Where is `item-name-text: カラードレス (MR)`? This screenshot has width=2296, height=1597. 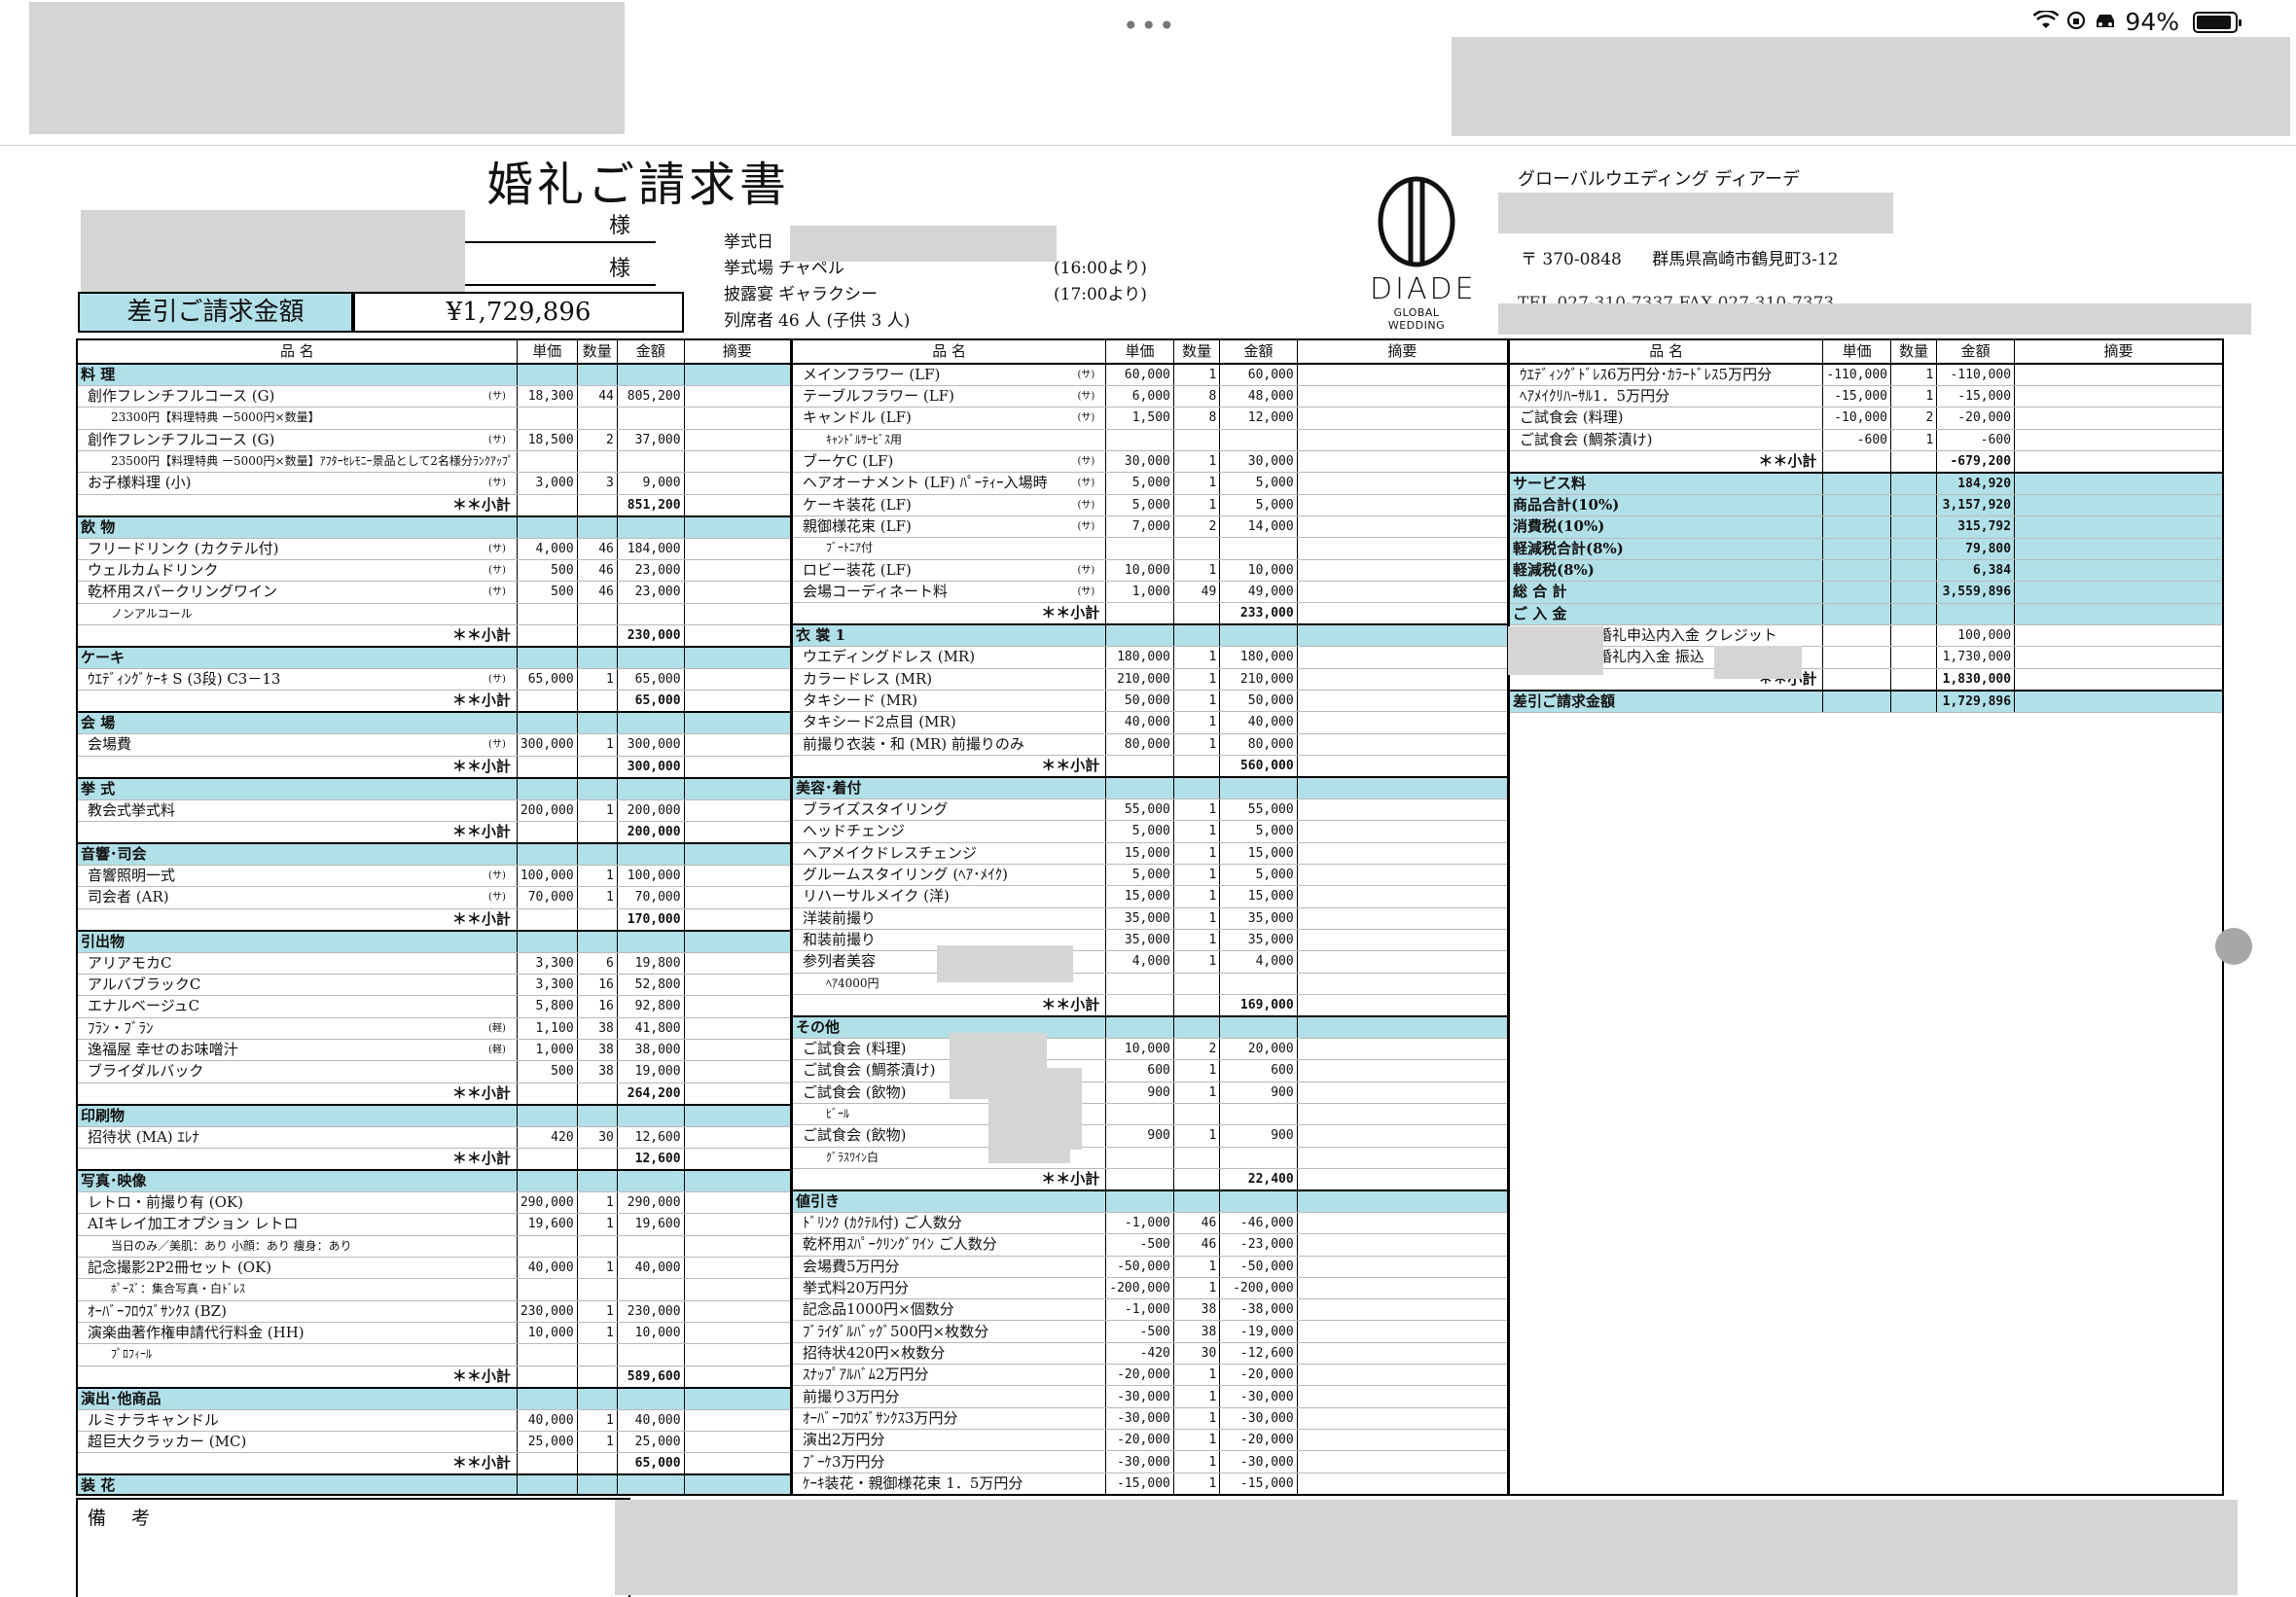 item-name-text: カラードレス (MR) is located at coordinates (868, 678).